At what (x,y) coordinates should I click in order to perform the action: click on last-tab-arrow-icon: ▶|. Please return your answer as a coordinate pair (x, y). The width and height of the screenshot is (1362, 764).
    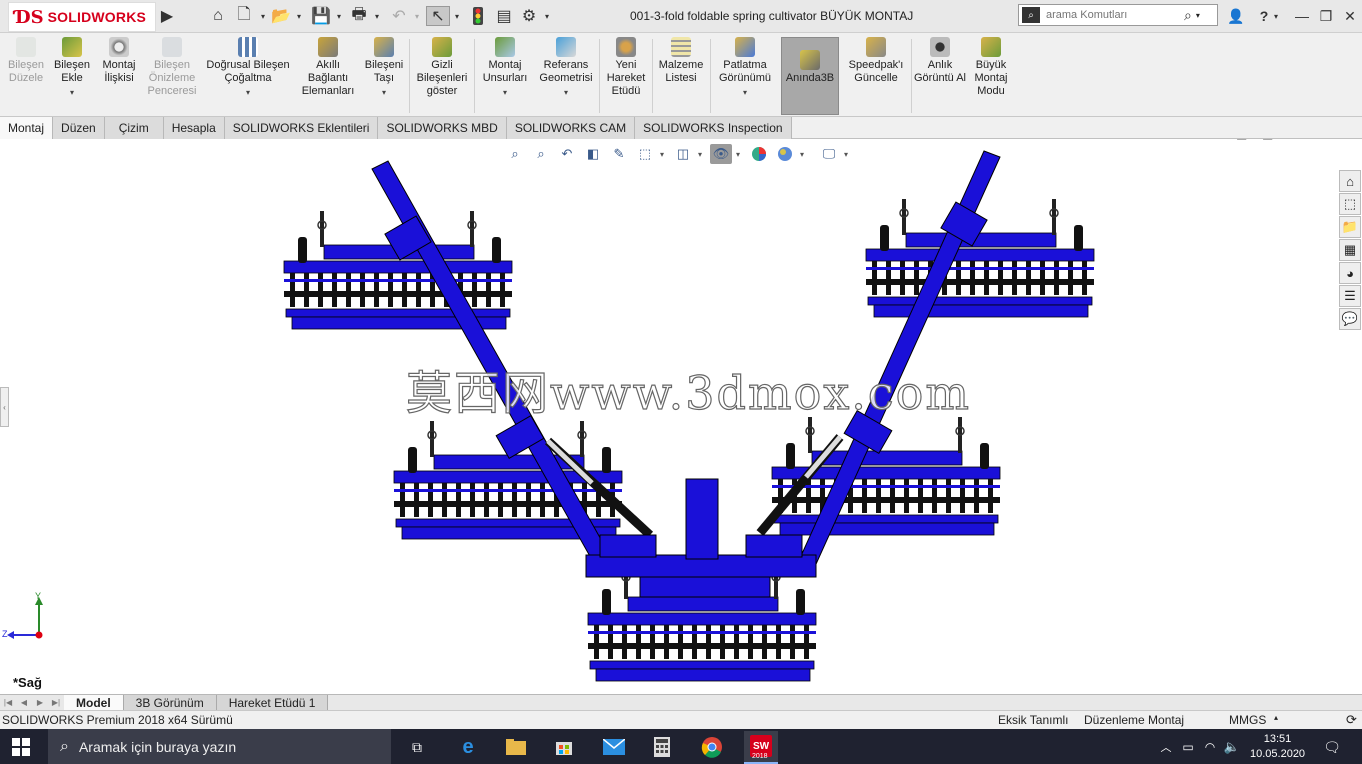
    Looking at the image, I should click on (56, 703).